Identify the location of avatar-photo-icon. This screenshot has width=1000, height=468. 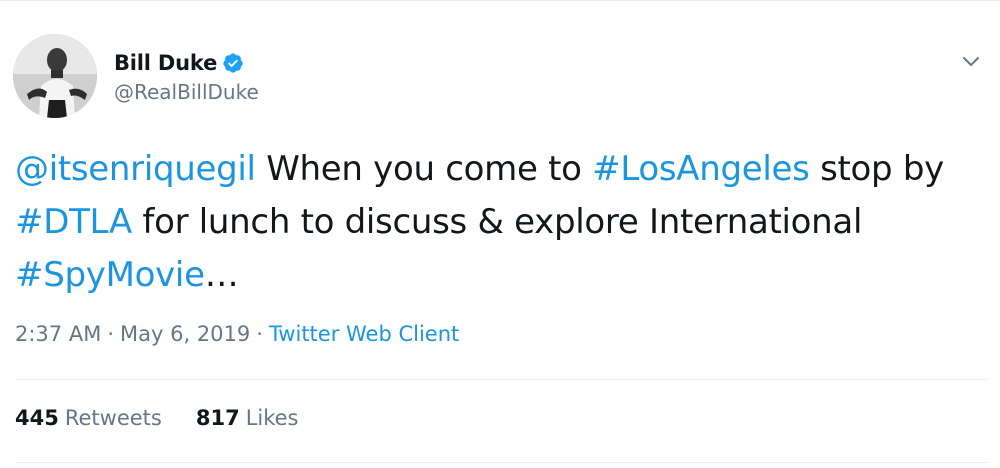
(55, 76).